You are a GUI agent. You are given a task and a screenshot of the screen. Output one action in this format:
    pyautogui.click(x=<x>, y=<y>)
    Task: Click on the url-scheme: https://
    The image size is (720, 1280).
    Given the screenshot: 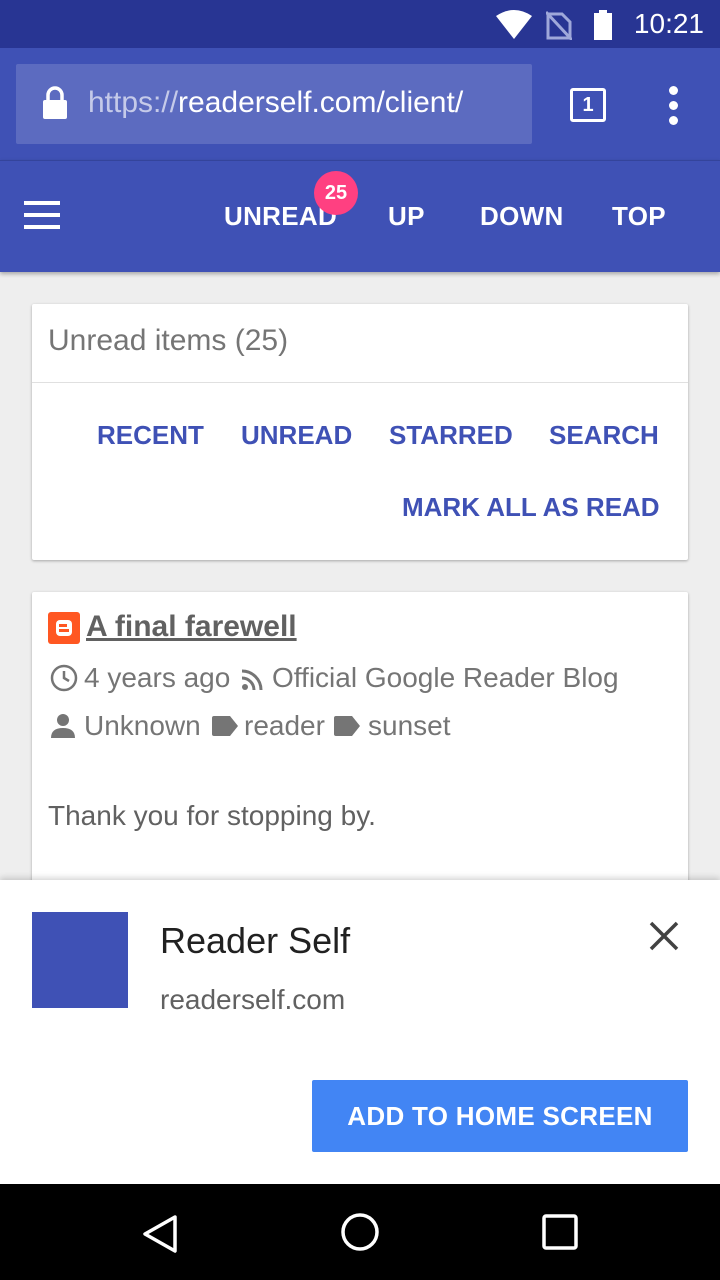 What is the action you would take?
    pyautogui.click(x=133, y=102)
    